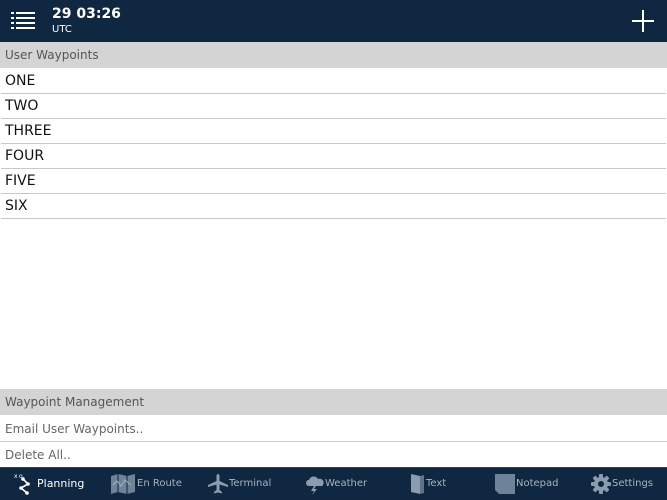 The height and width of the screenshot is (500, 667). Describe the element at coordinates (333, 106) in the screenshot. I see `waypoint-row: TWO` at that location.